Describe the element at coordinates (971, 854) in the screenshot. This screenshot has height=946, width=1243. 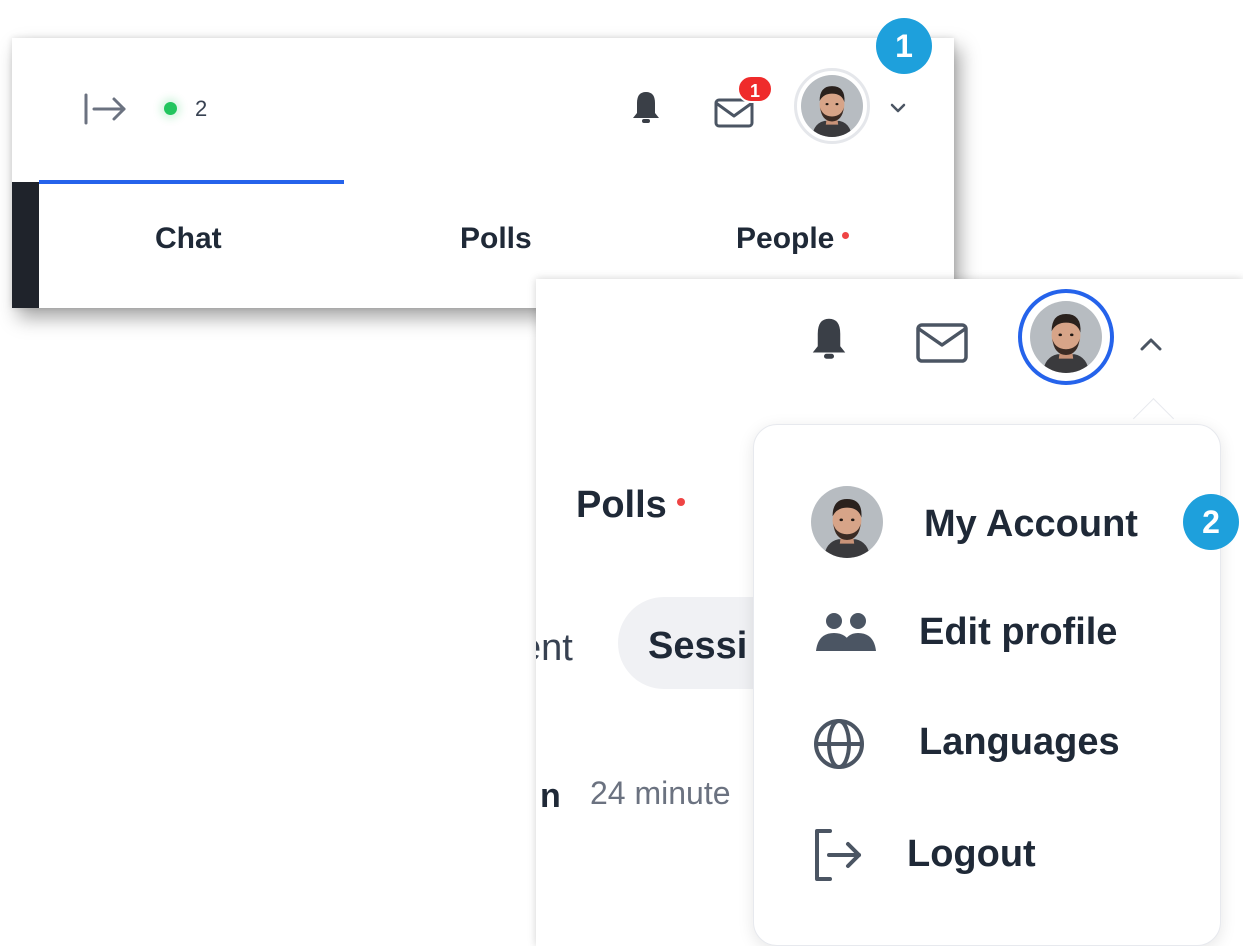
I see `menu-item-label: Logout` at that location.